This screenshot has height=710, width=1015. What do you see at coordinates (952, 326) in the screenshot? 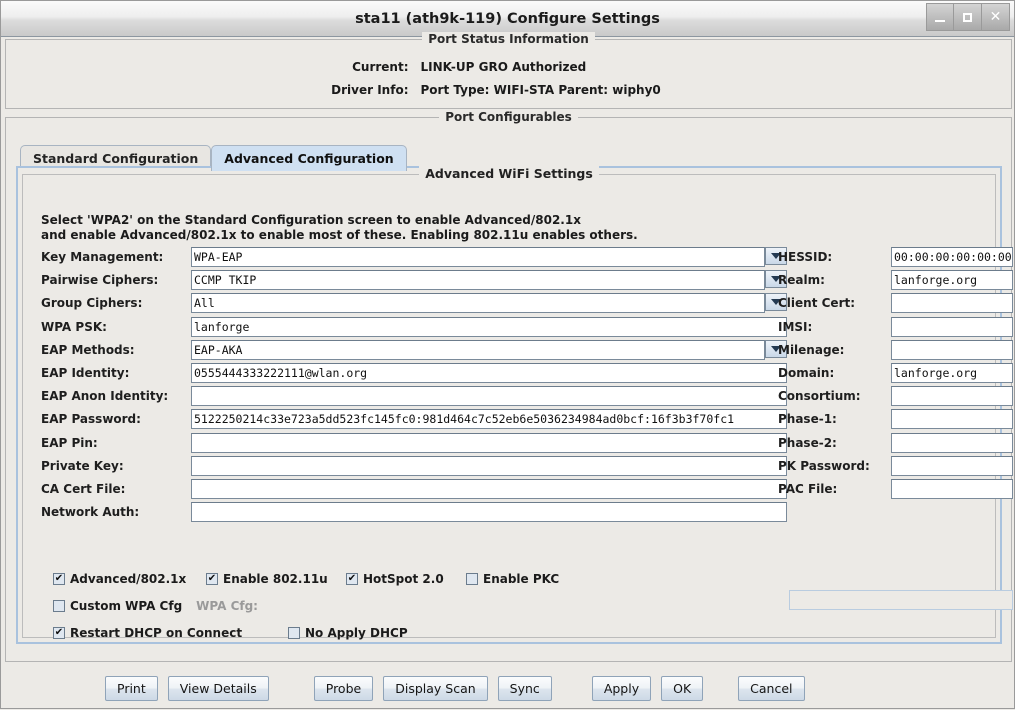
I see `input-imsi` at bounding box center [952, 326].